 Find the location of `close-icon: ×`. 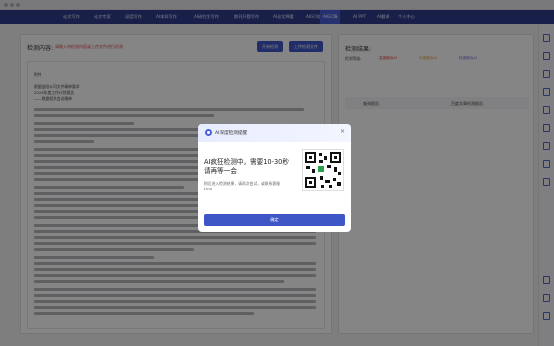

close-icon: × is located at coordinates (342, 131).